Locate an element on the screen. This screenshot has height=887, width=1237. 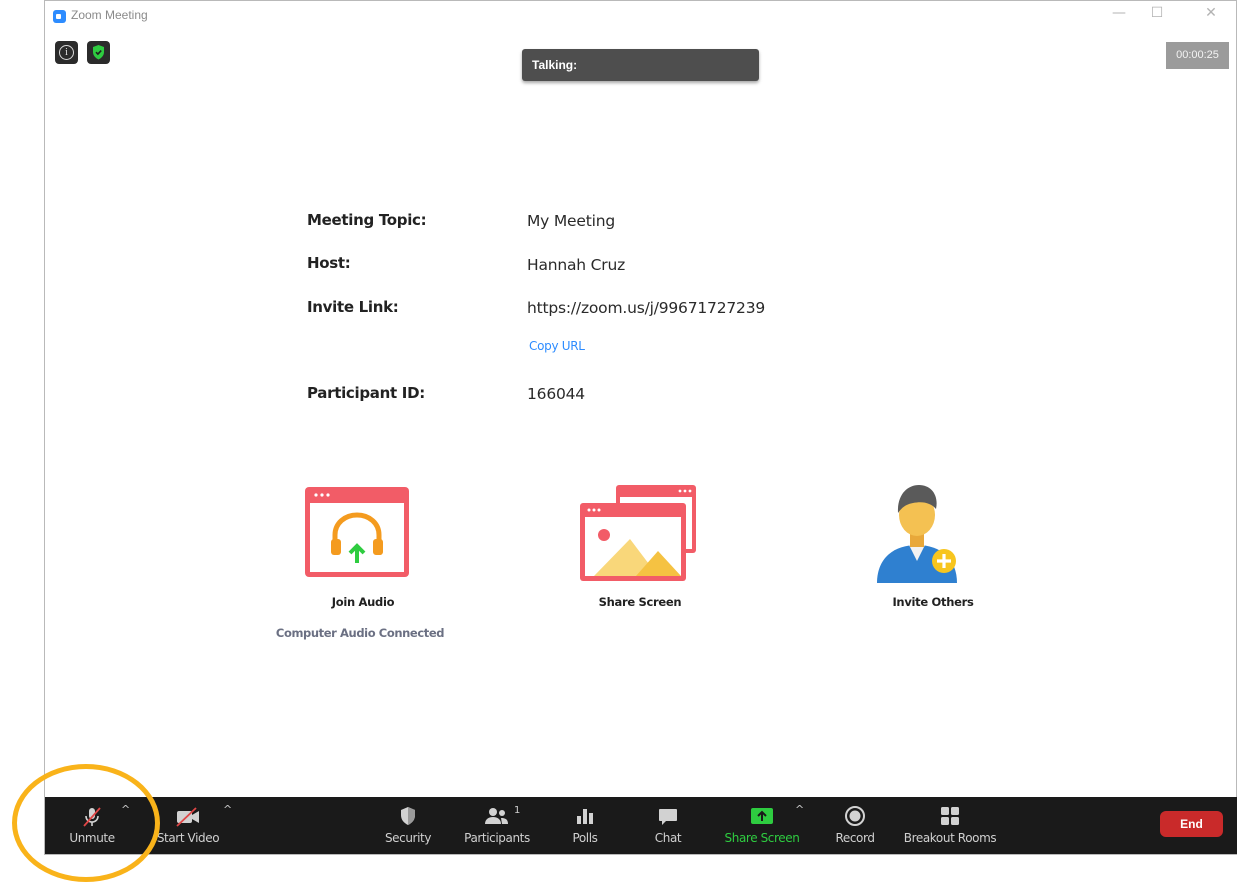
breakout-rooms-label: Breakout Rooms is located at coordinates (950, 838).